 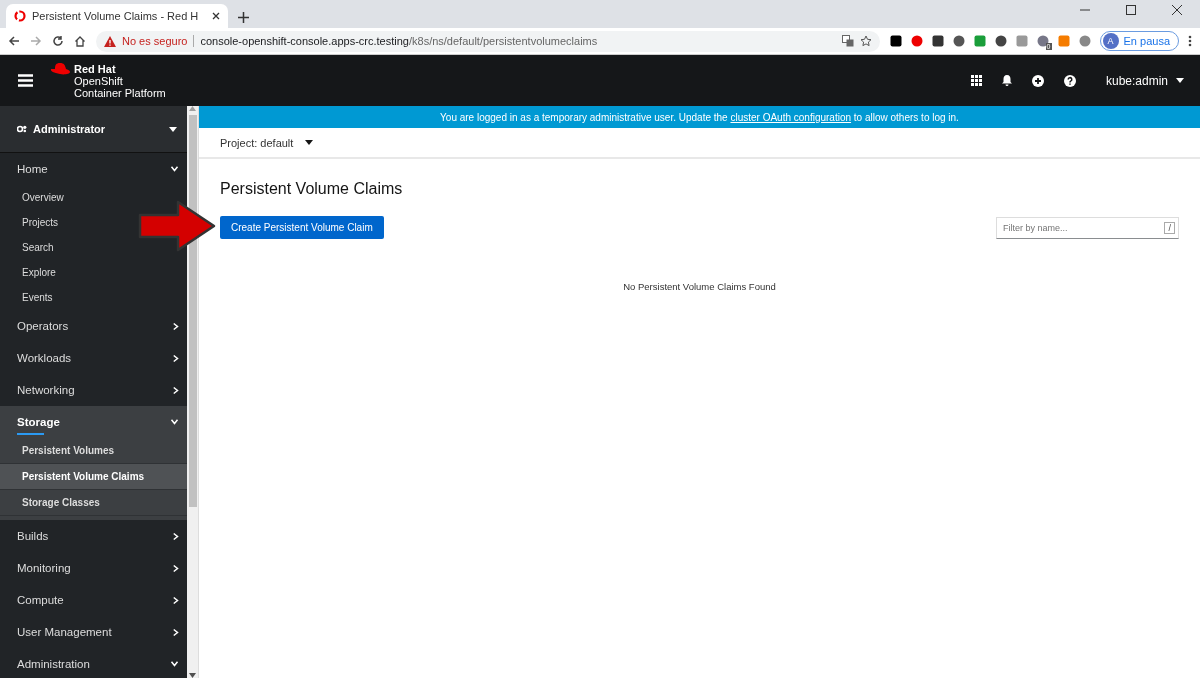 I want to click on nav-subitem: Storage Classes, so click(x=61, y=502).